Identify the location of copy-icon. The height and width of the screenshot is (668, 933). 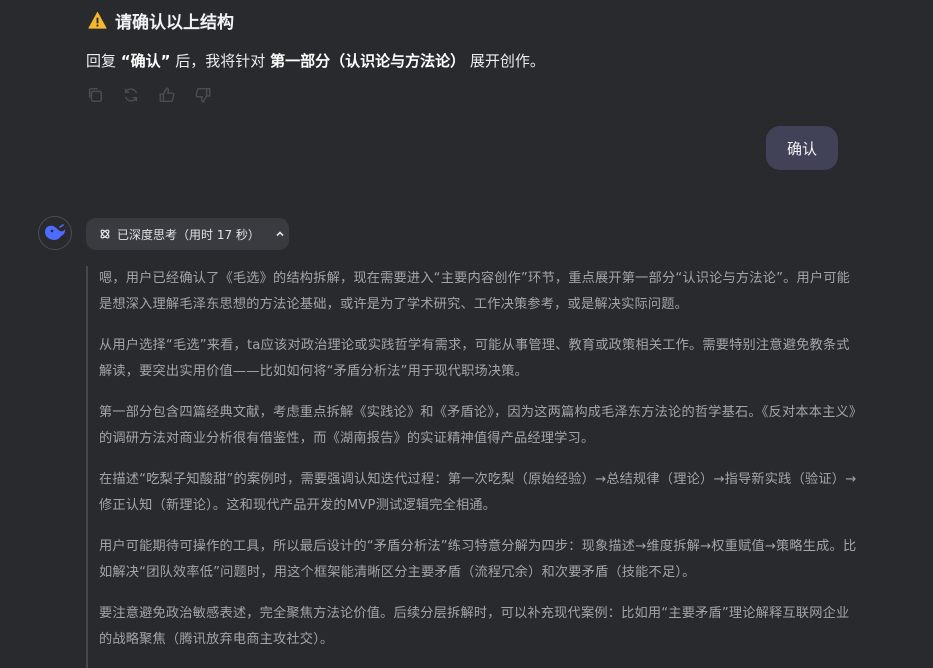
(95, 95).